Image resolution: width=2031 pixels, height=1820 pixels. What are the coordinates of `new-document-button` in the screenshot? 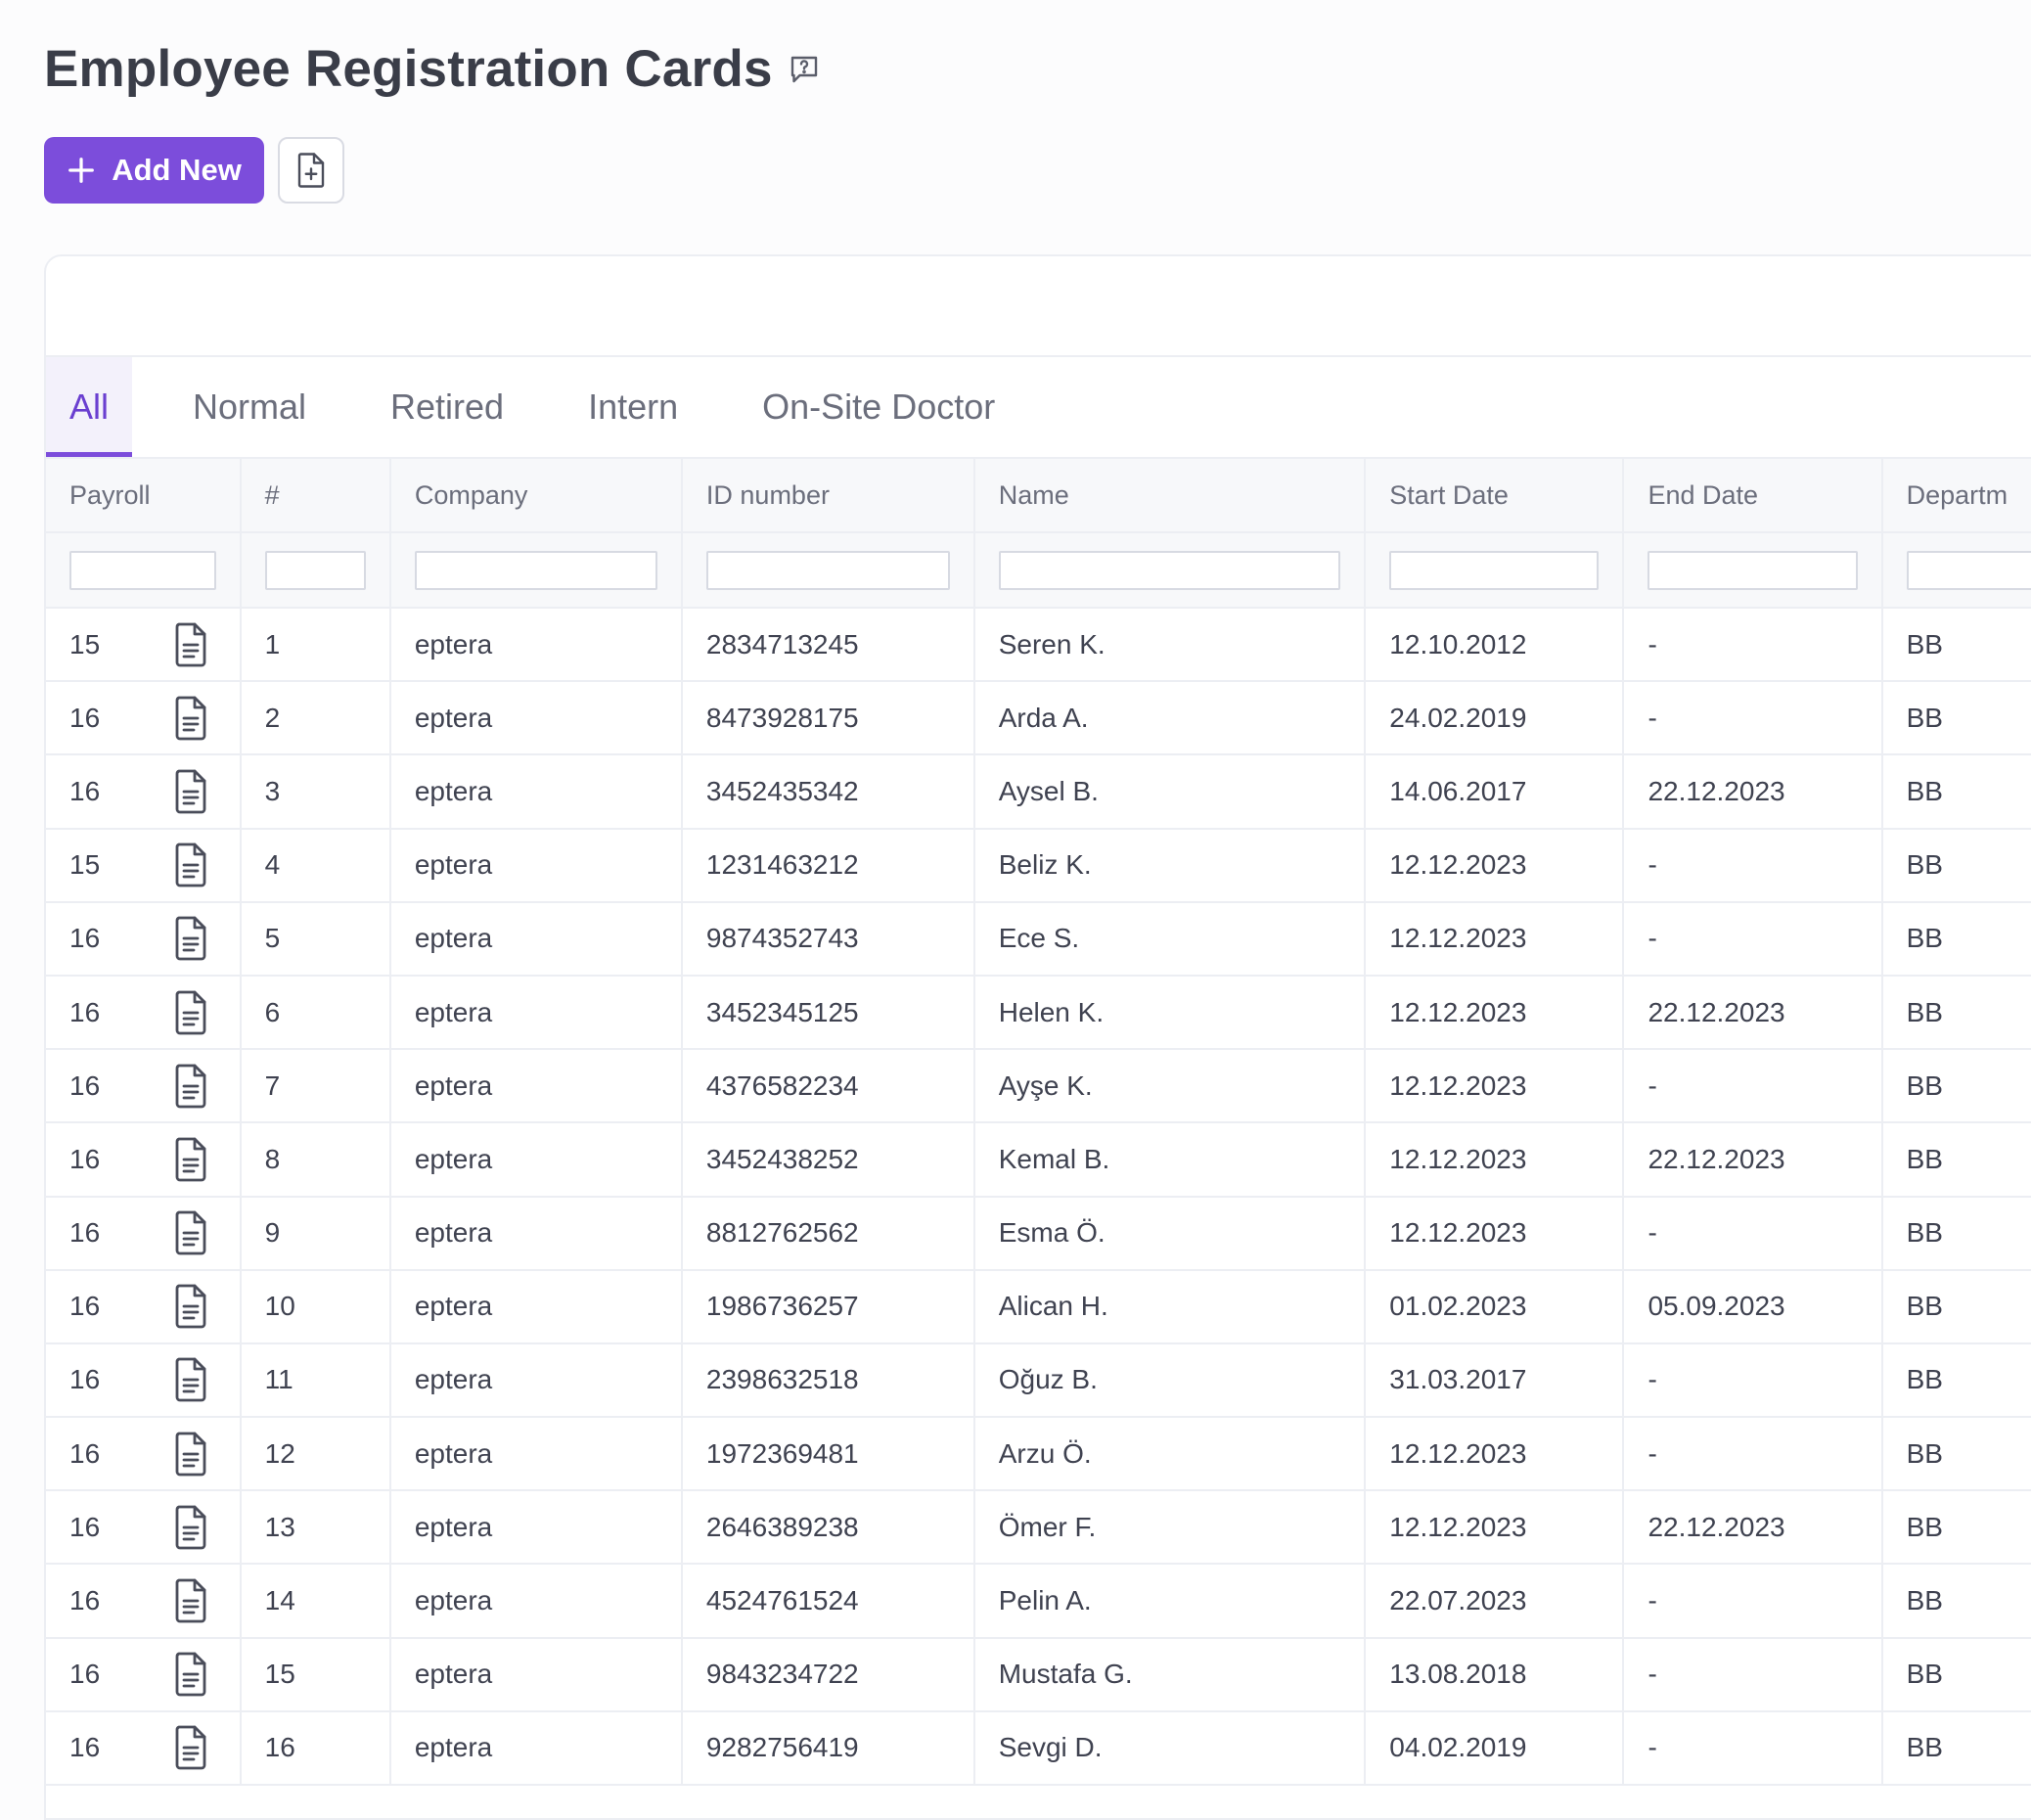 It's located at (311, 170).